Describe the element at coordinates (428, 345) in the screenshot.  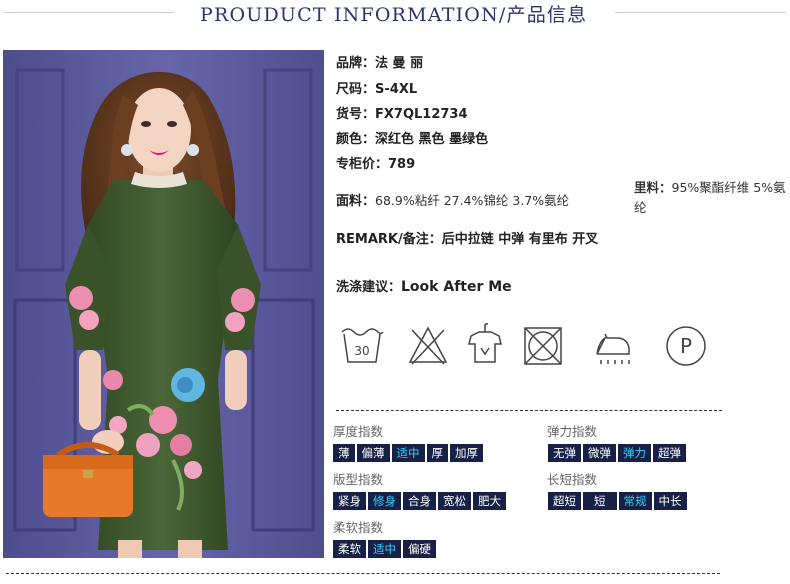
I see `do-not-bleach-icon` at that location.